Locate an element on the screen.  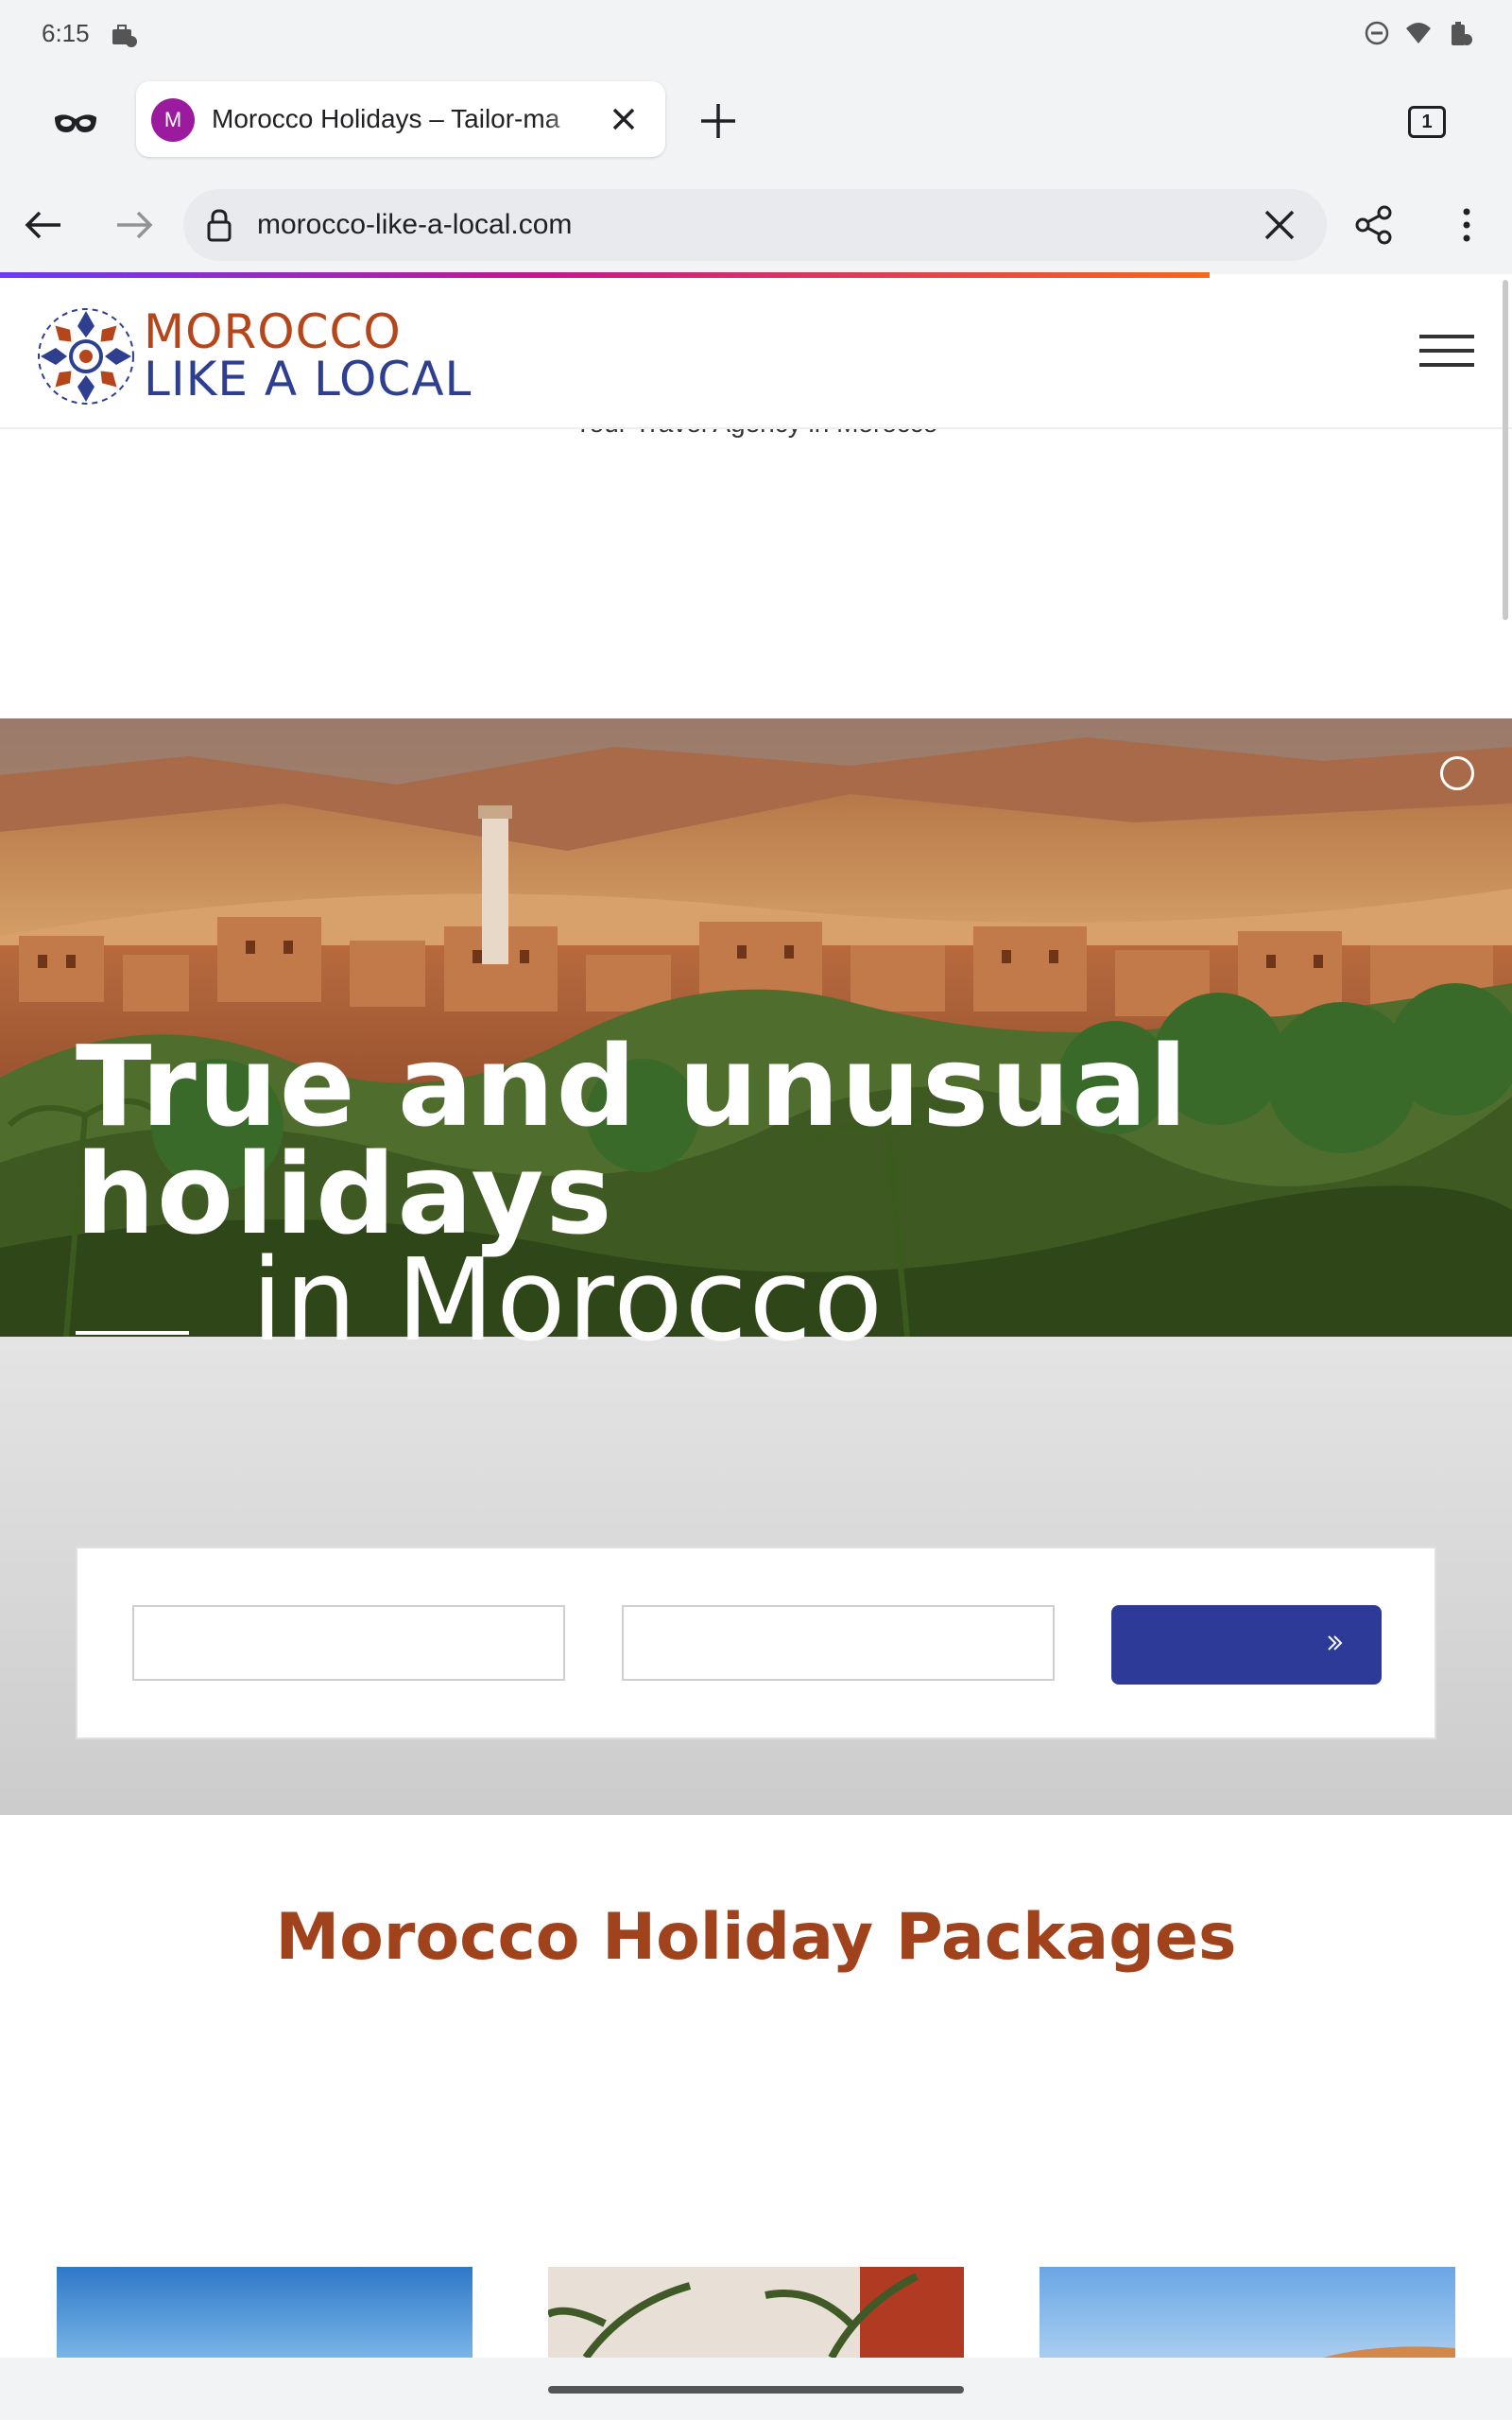
slider-dot-icon is located at coordinates (1457, 773).